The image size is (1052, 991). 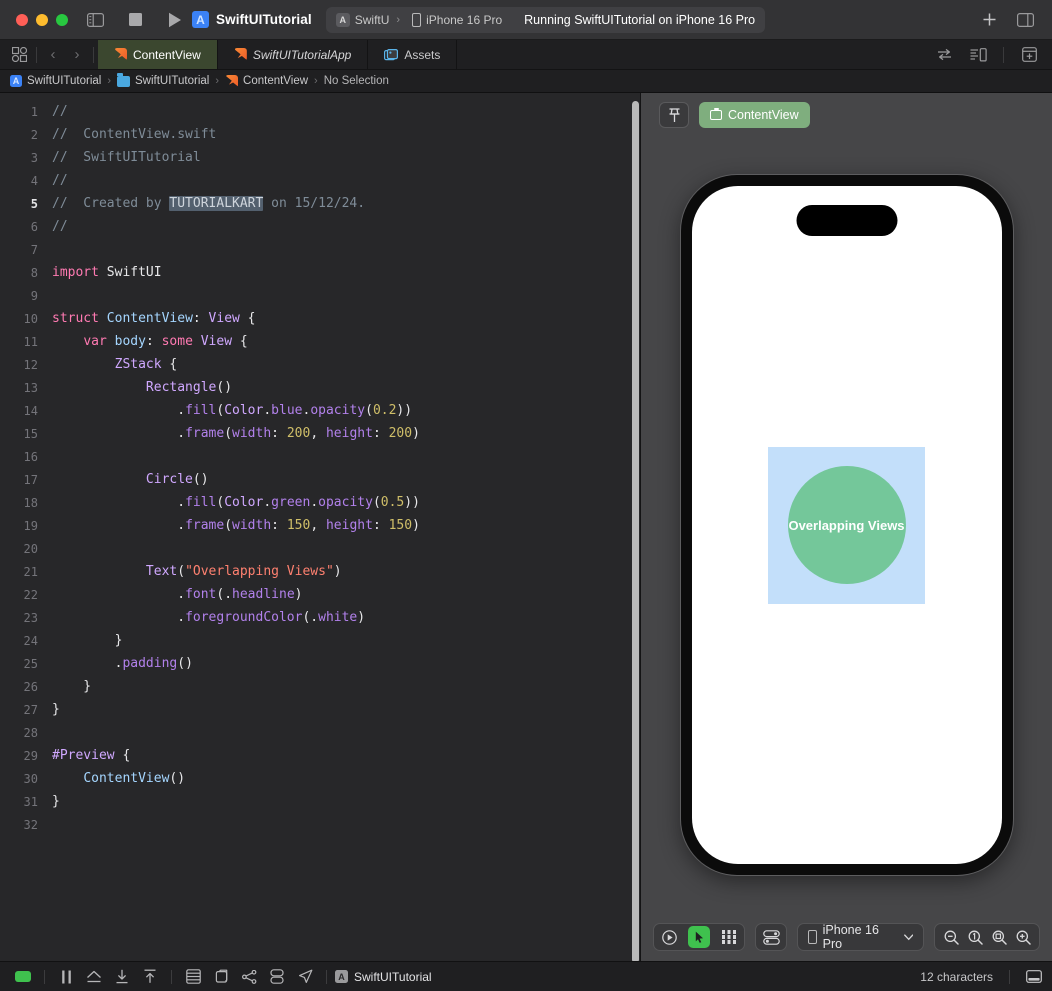 What do you see at coordinates (320, 410) in the screenshot?
I see `code-line: 14 .fill(Color.blue.opacity(0.2))` at bounding box center [320, 410].